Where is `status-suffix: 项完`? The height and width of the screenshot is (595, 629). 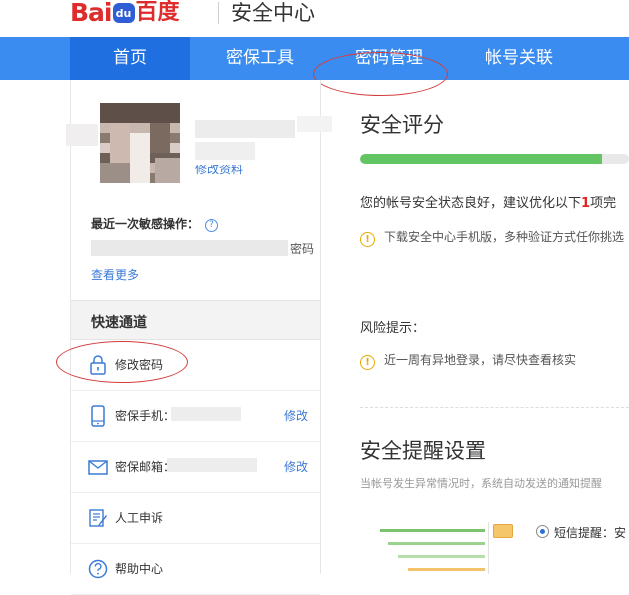 status-suffix: 项完 is located at coordinates (603, 203).